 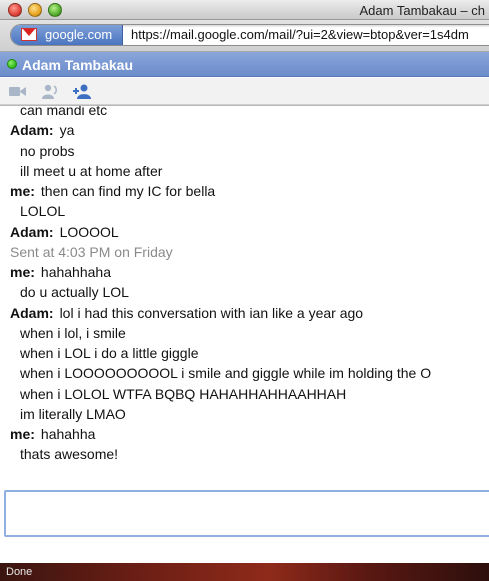 What do you see at coordinates (183, 393) in the screenshot?
I see `message-text: when i LOLOL WTFA BQBQ HAHAHHAHHAAHHAH` at bounding box center [183, 393].